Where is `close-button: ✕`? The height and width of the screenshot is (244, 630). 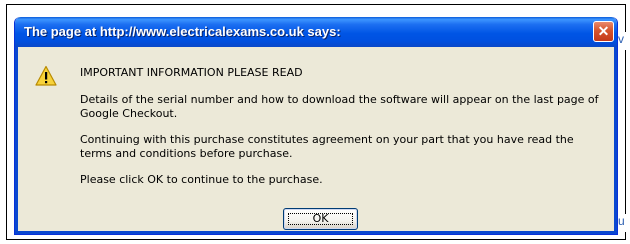 close-button: ✕ is located at coordinates (603, 31).